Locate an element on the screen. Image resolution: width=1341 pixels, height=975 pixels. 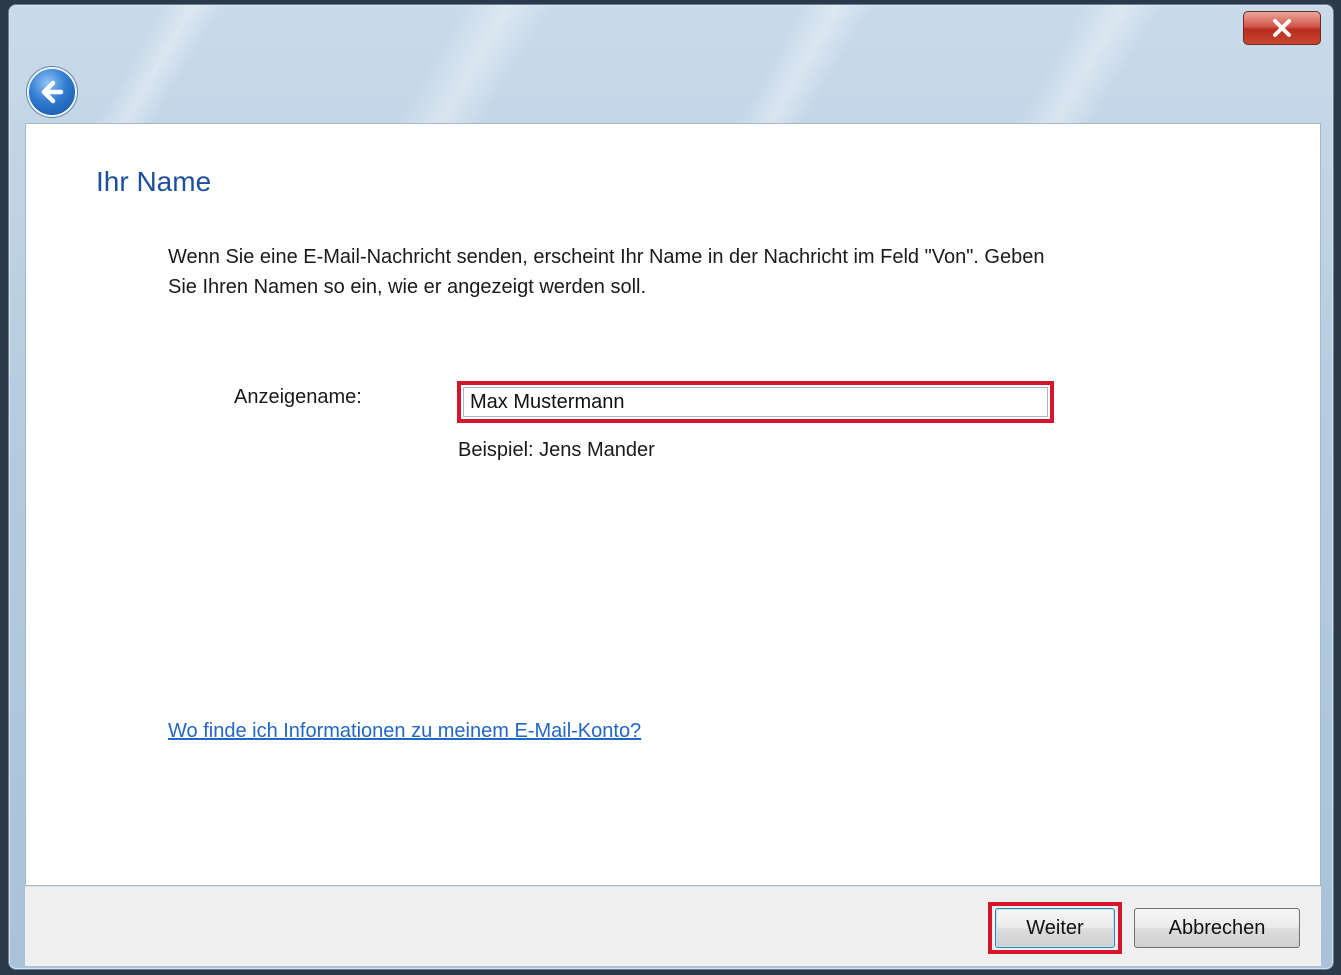
back-button is located at coordinates (52, 92).